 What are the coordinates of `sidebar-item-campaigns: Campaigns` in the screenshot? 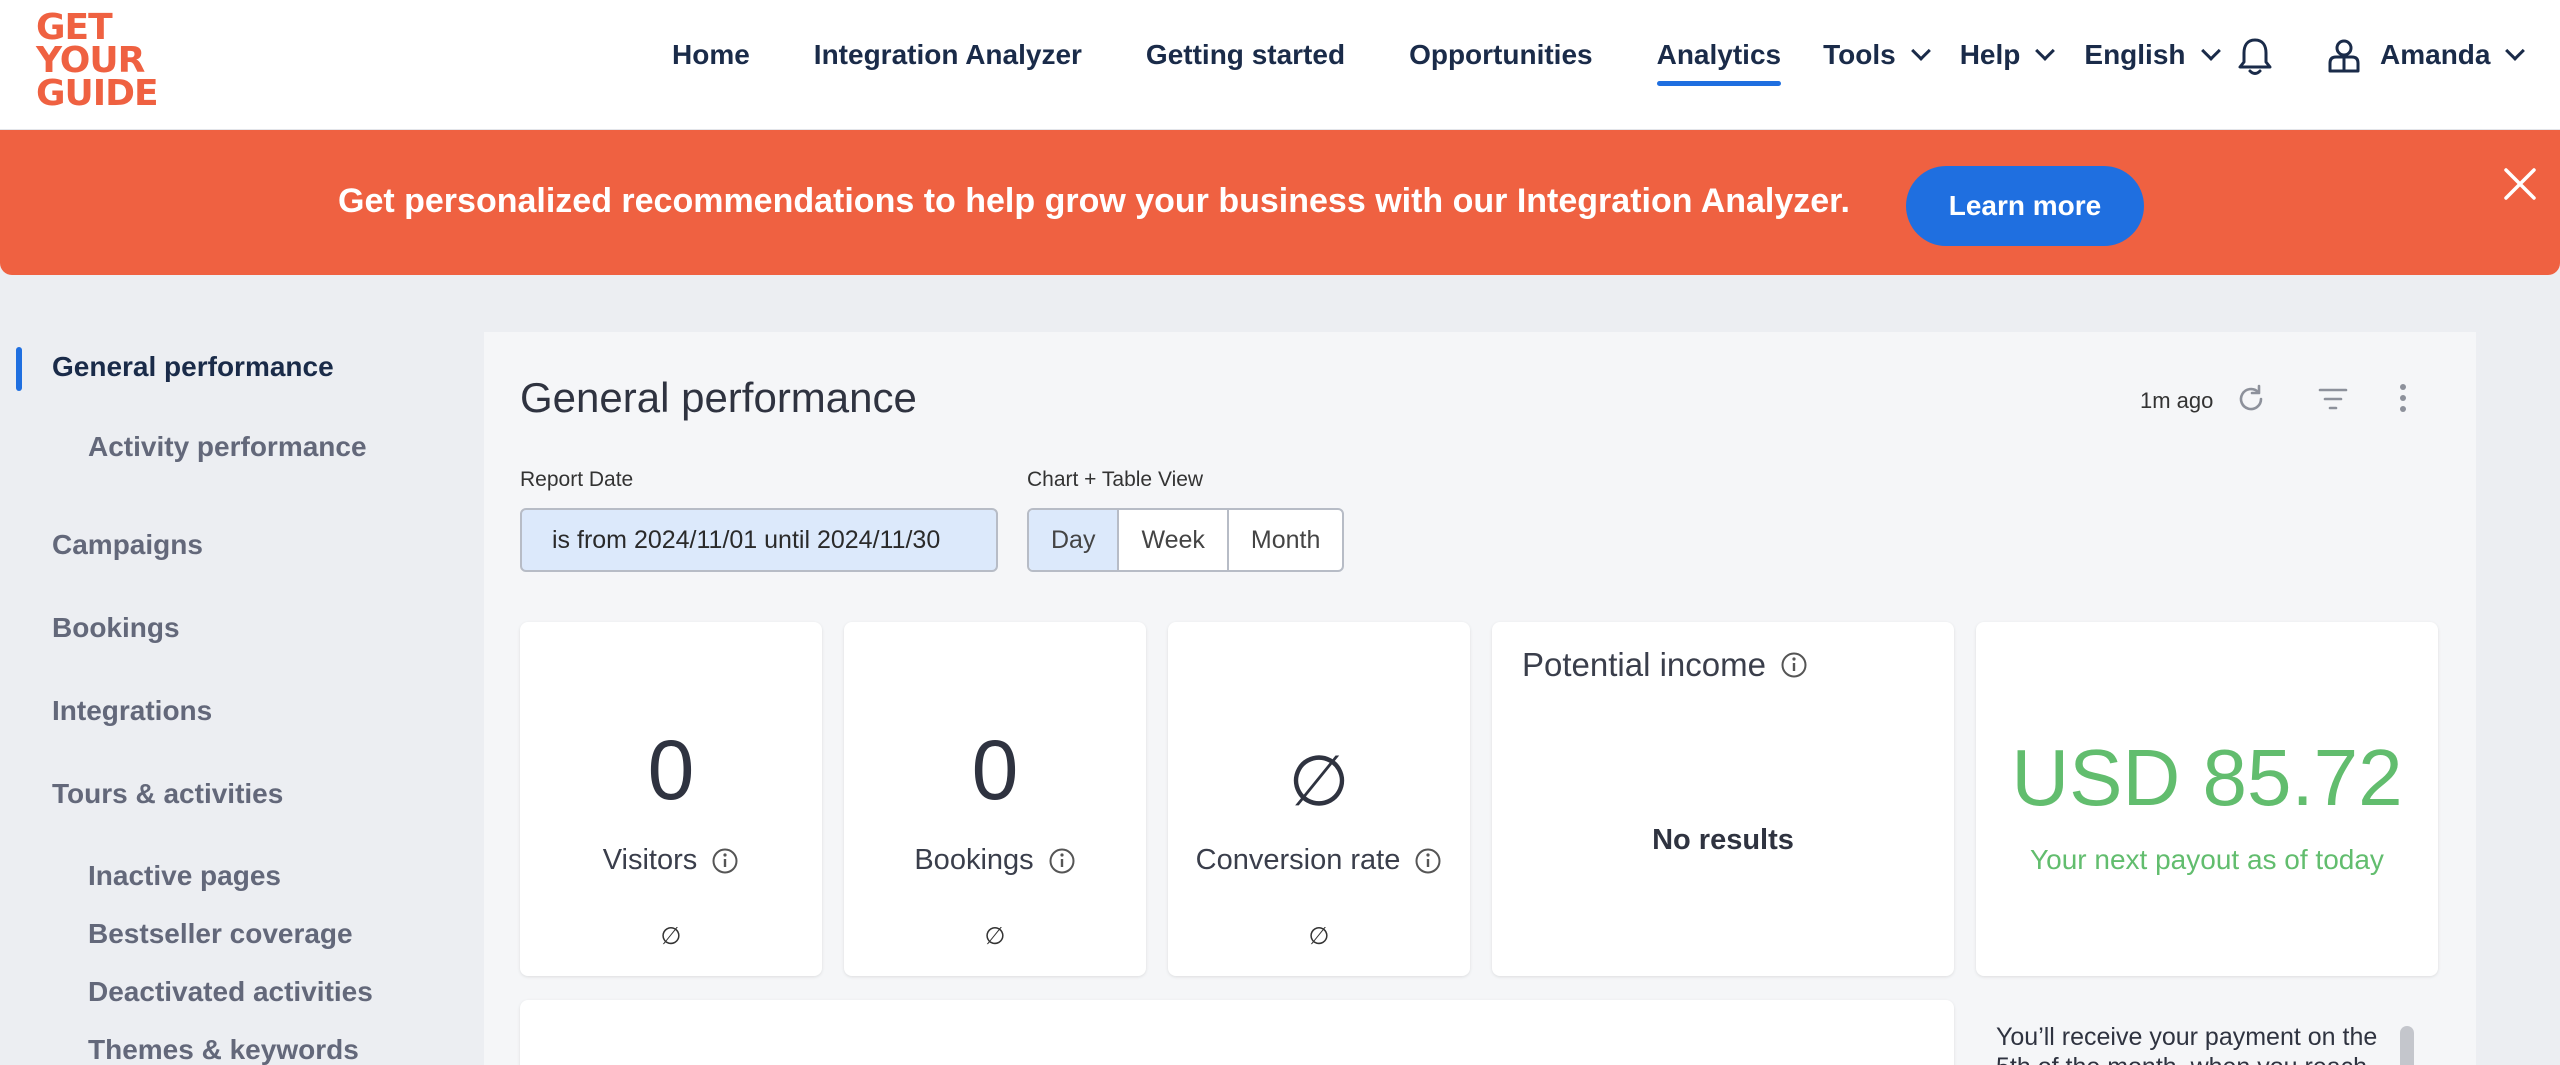 It's located at (127, 545).